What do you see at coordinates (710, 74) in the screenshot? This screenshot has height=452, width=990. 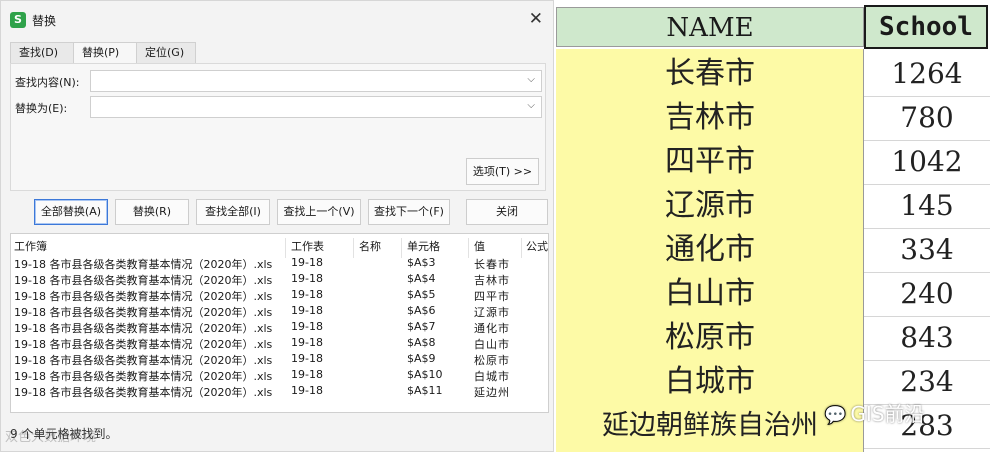 I see `name-cell: 长春市` at bounding box center [710, 74].